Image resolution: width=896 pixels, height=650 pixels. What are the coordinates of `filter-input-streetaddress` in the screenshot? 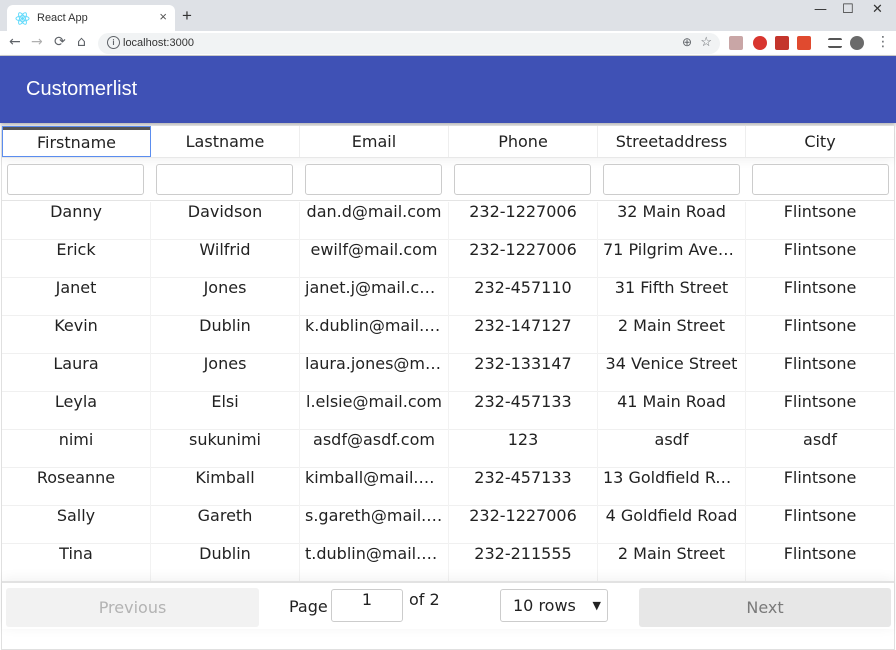 It's located at (671, 179).